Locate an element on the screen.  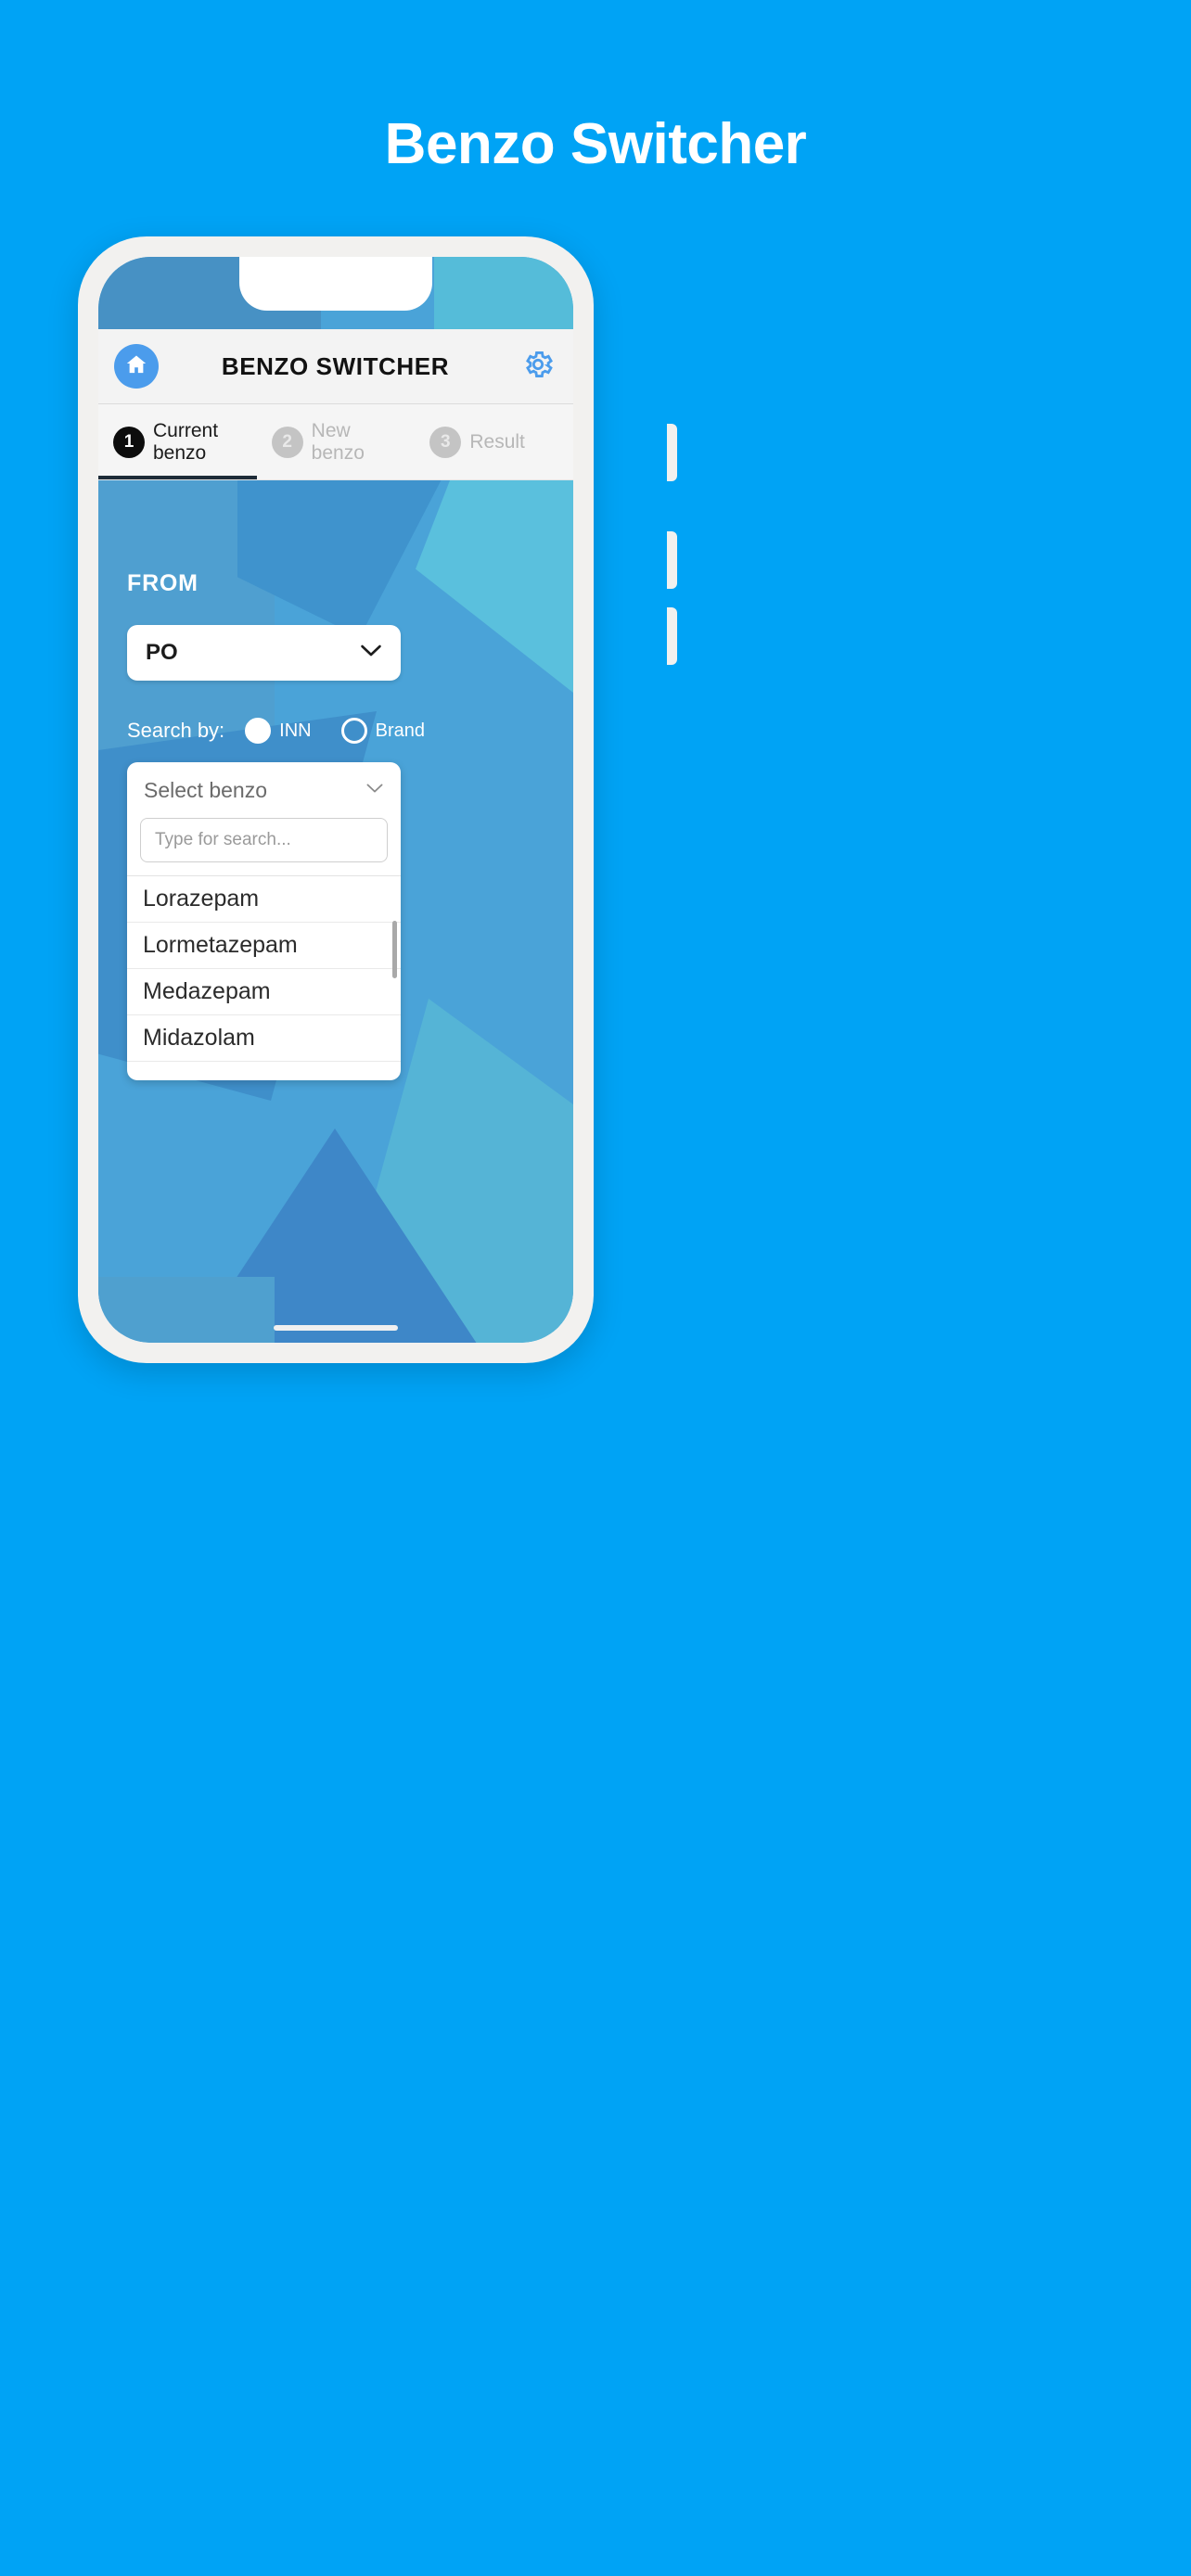
gear-icon is located at coordinates (538, 367).